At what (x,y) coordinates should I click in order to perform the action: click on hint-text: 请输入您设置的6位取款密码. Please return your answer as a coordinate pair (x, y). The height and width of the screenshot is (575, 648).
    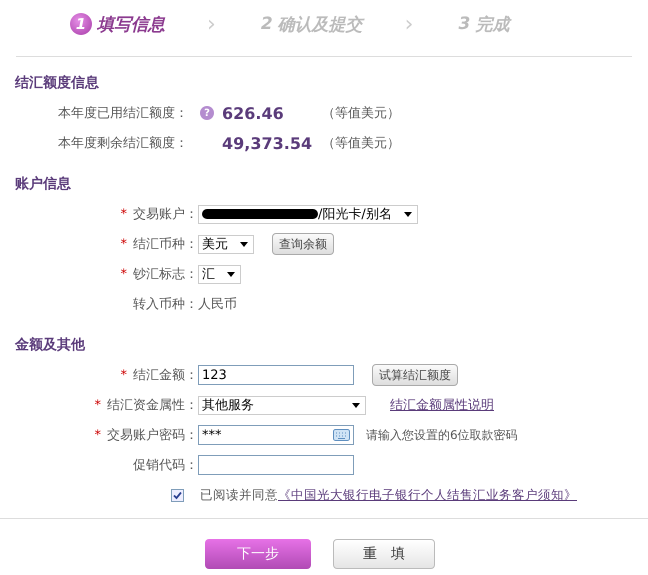
    Looking at the image, I should click on (442, 435).